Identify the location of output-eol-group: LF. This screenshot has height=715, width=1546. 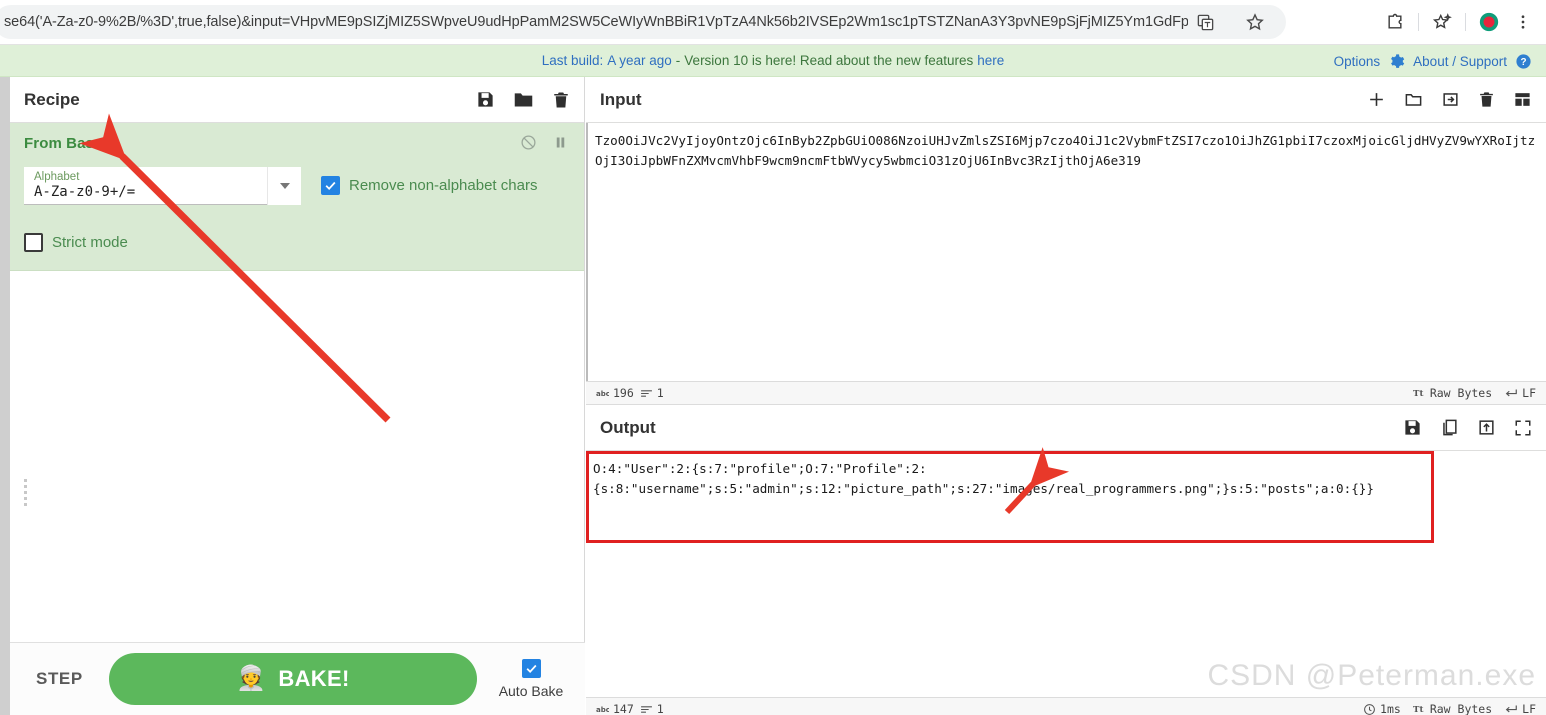
(1520, 708).